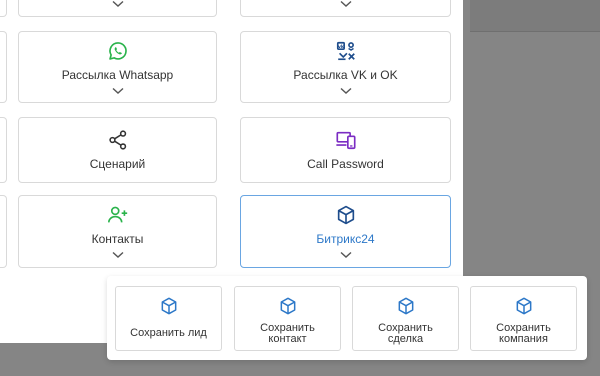  Describe the element at coordinates (117, 50) in the screenshot. I see `whatsapp-icon` at that location.